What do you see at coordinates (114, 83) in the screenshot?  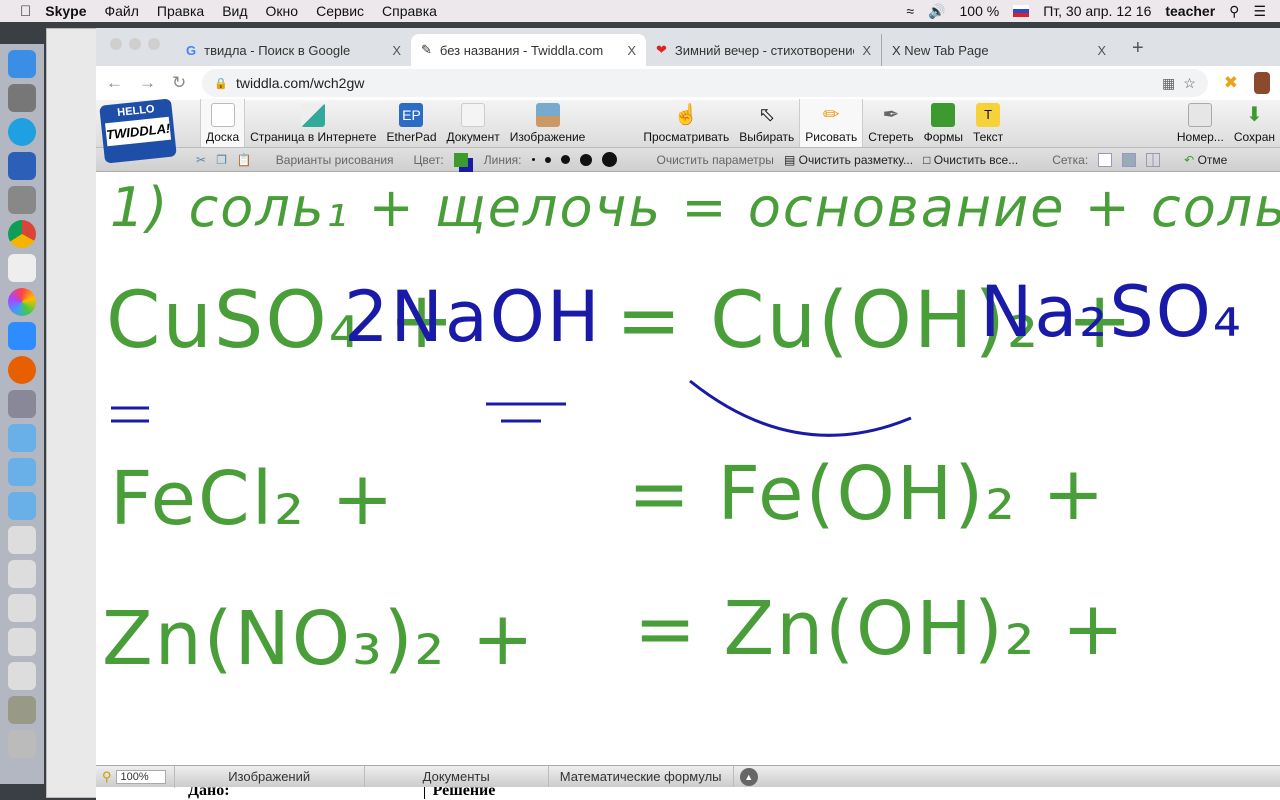 I see `back-icon: ←` at bounding box center [114, 83].